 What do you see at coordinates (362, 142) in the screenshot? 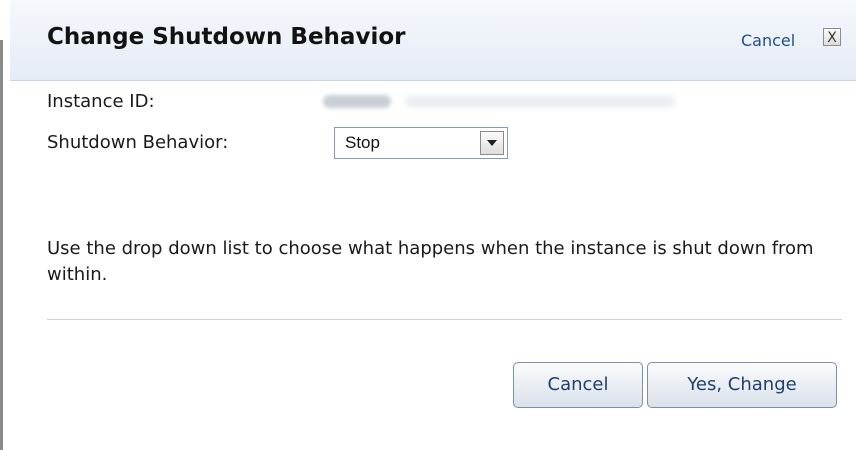
I see `shutdown-behavior-value: Stop` at bounding box center [362, 142].